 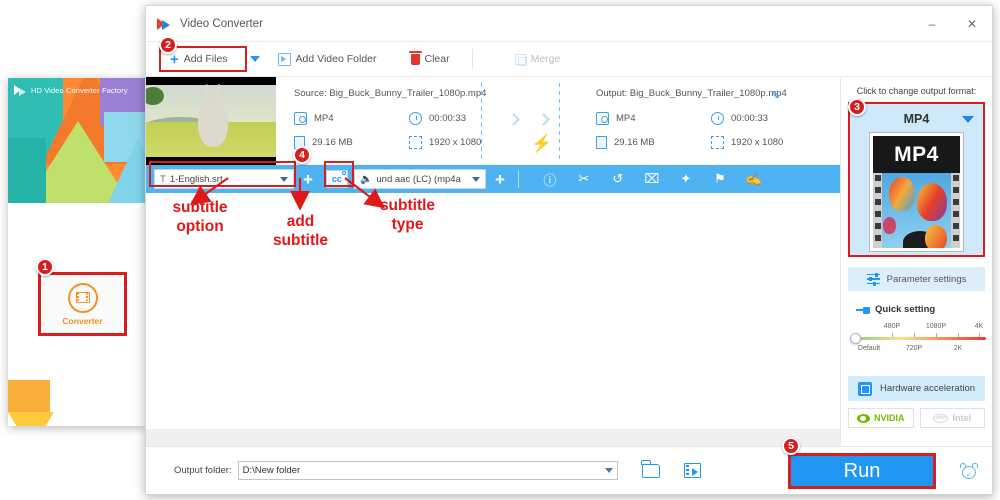 I want to click on format-name: MP4, so click(x=916, y=119).